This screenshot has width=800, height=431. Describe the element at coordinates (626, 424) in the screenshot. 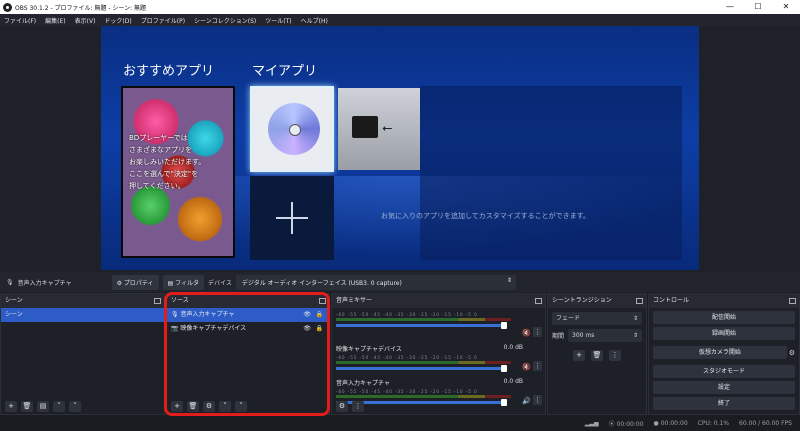

I see `stream-status: ⦿ 00:00:00` at that location.